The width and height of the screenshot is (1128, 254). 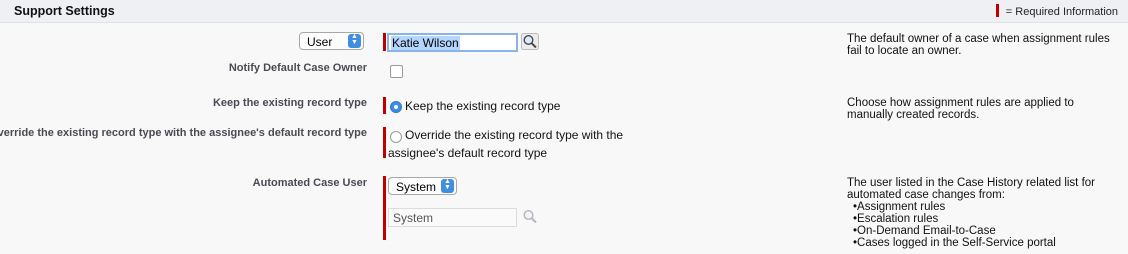 I want to click on automated-user-input: System, so click(x=452, y=217).